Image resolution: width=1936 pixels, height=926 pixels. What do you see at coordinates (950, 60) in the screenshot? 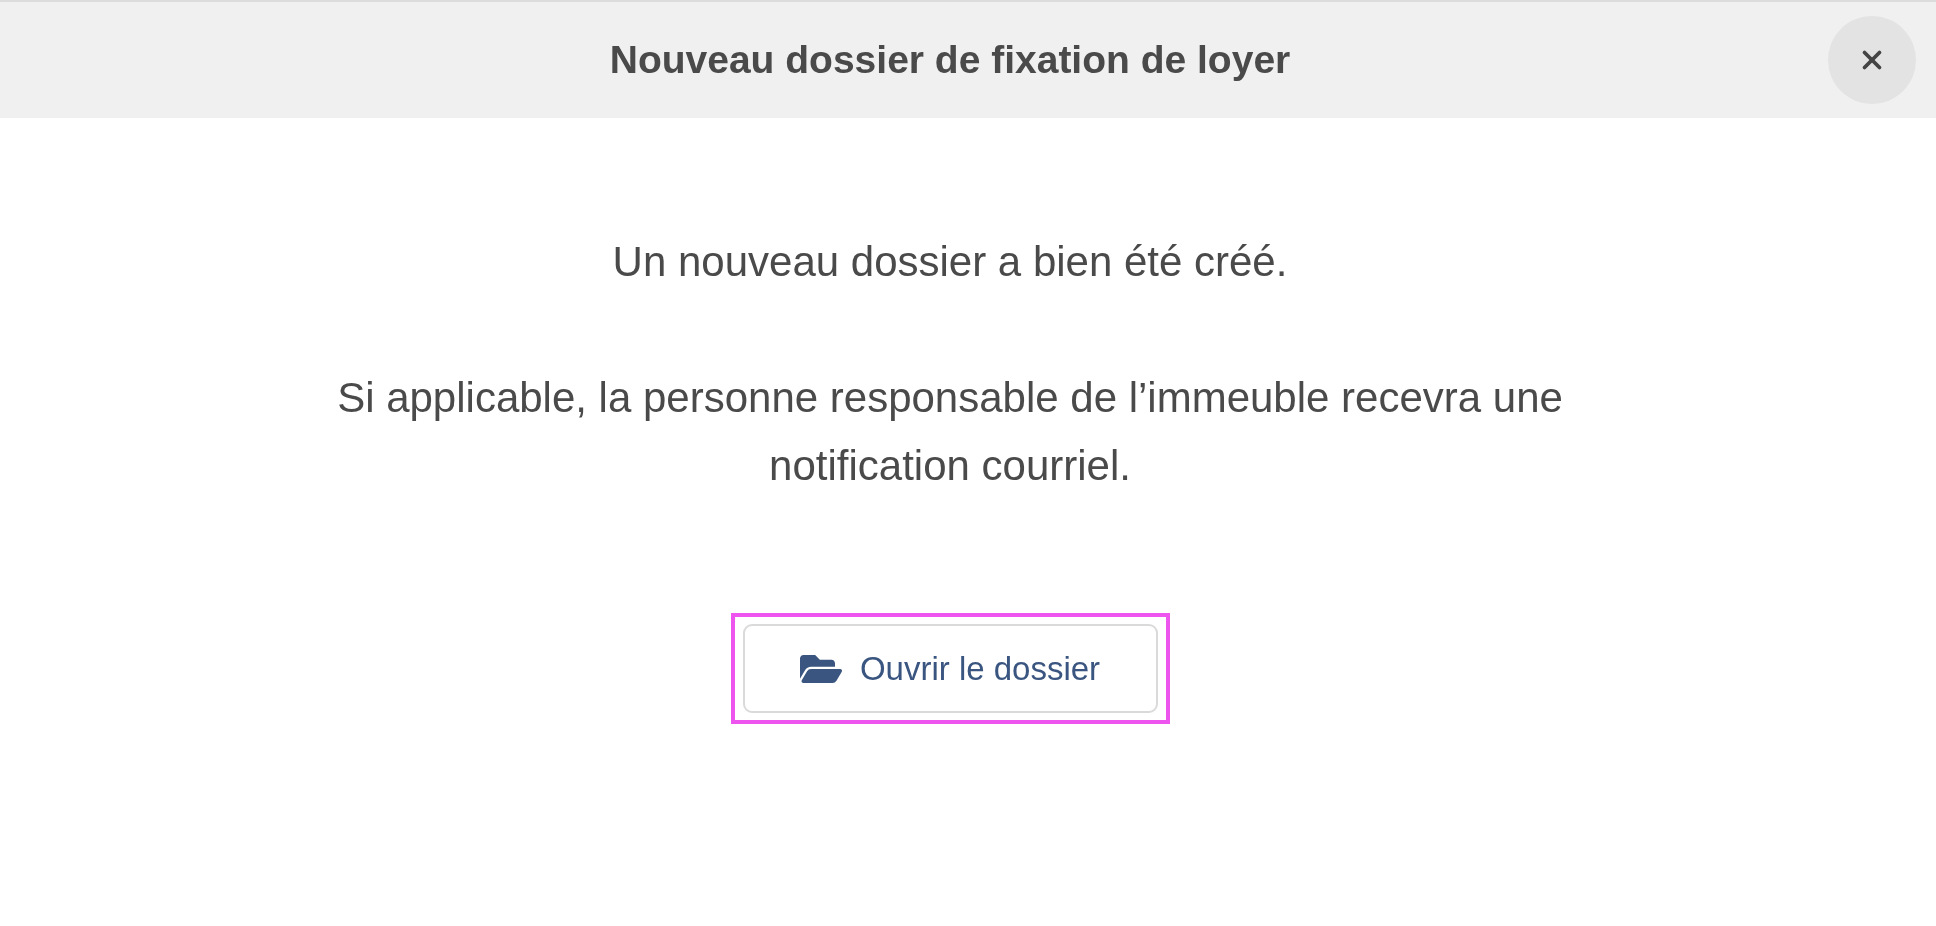
I see `dialog-title: Nouveau dossier de fixation de loyer` at bounding box center [950, 60].